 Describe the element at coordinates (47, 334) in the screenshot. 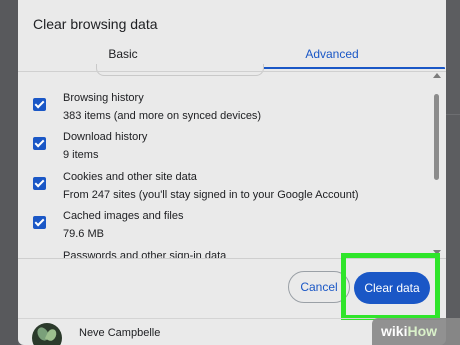

I see `avatar` at that location.